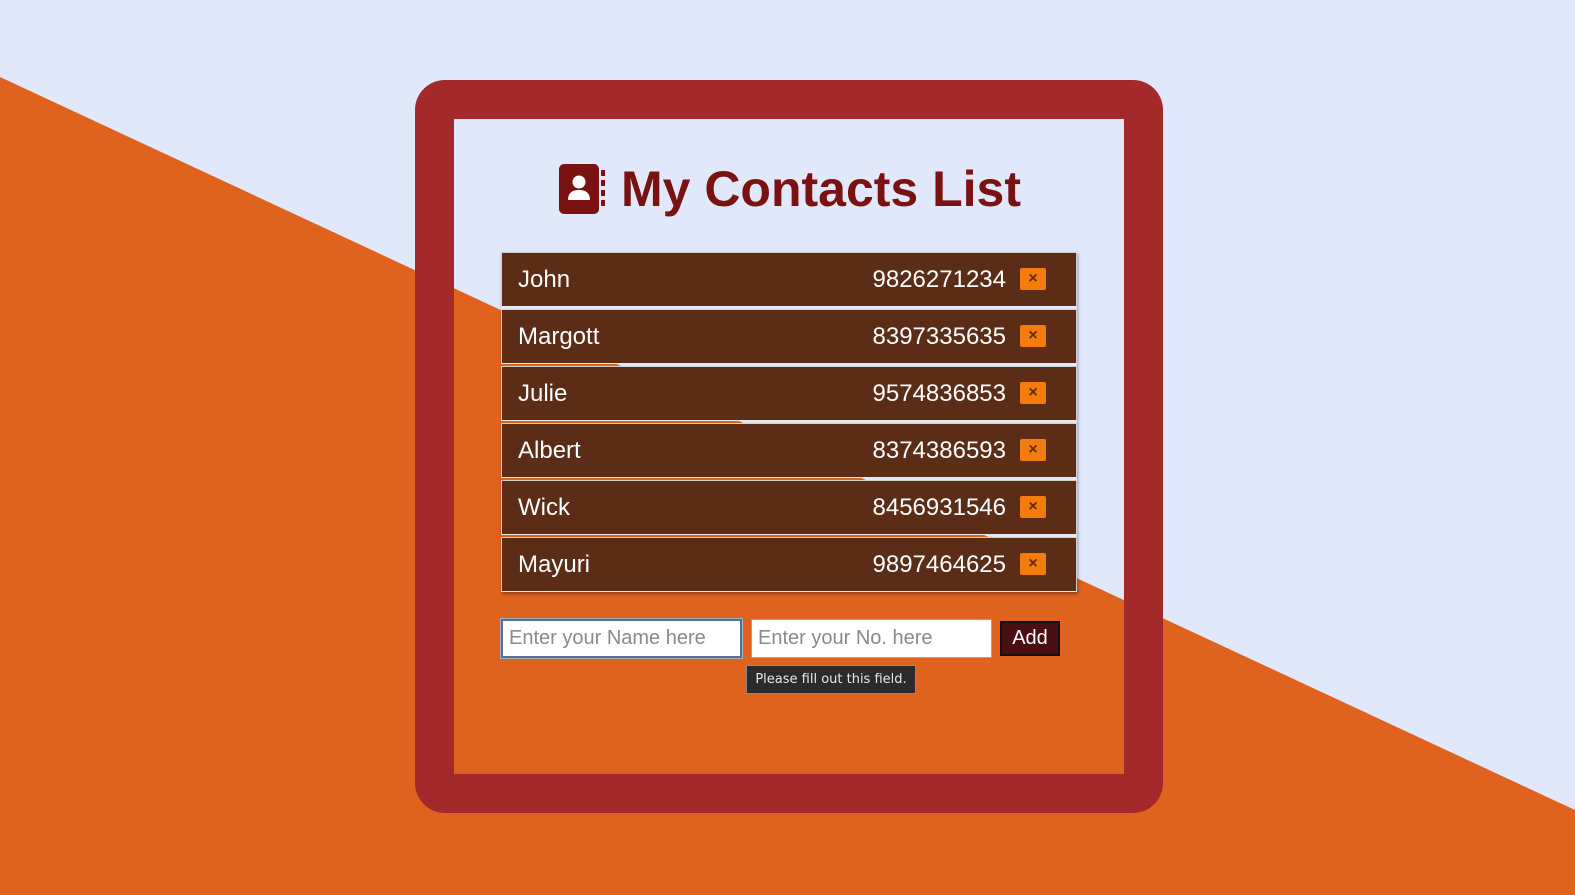  I want to click on contact-row: Julie 9574836853 ×, so click(789, 393).